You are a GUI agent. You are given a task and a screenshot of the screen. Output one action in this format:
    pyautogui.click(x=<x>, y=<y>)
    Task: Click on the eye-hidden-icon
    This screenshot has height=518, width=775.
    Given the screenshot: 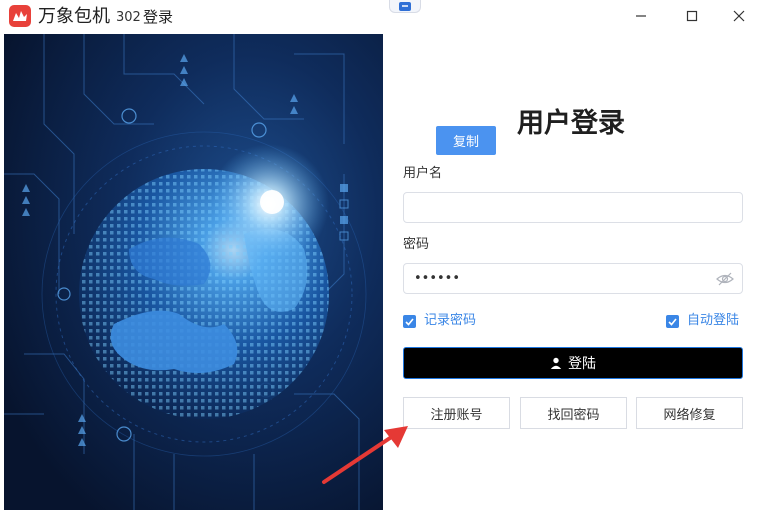 What is the action you would take?
    pyautogui.click(x=725, y=279)
    